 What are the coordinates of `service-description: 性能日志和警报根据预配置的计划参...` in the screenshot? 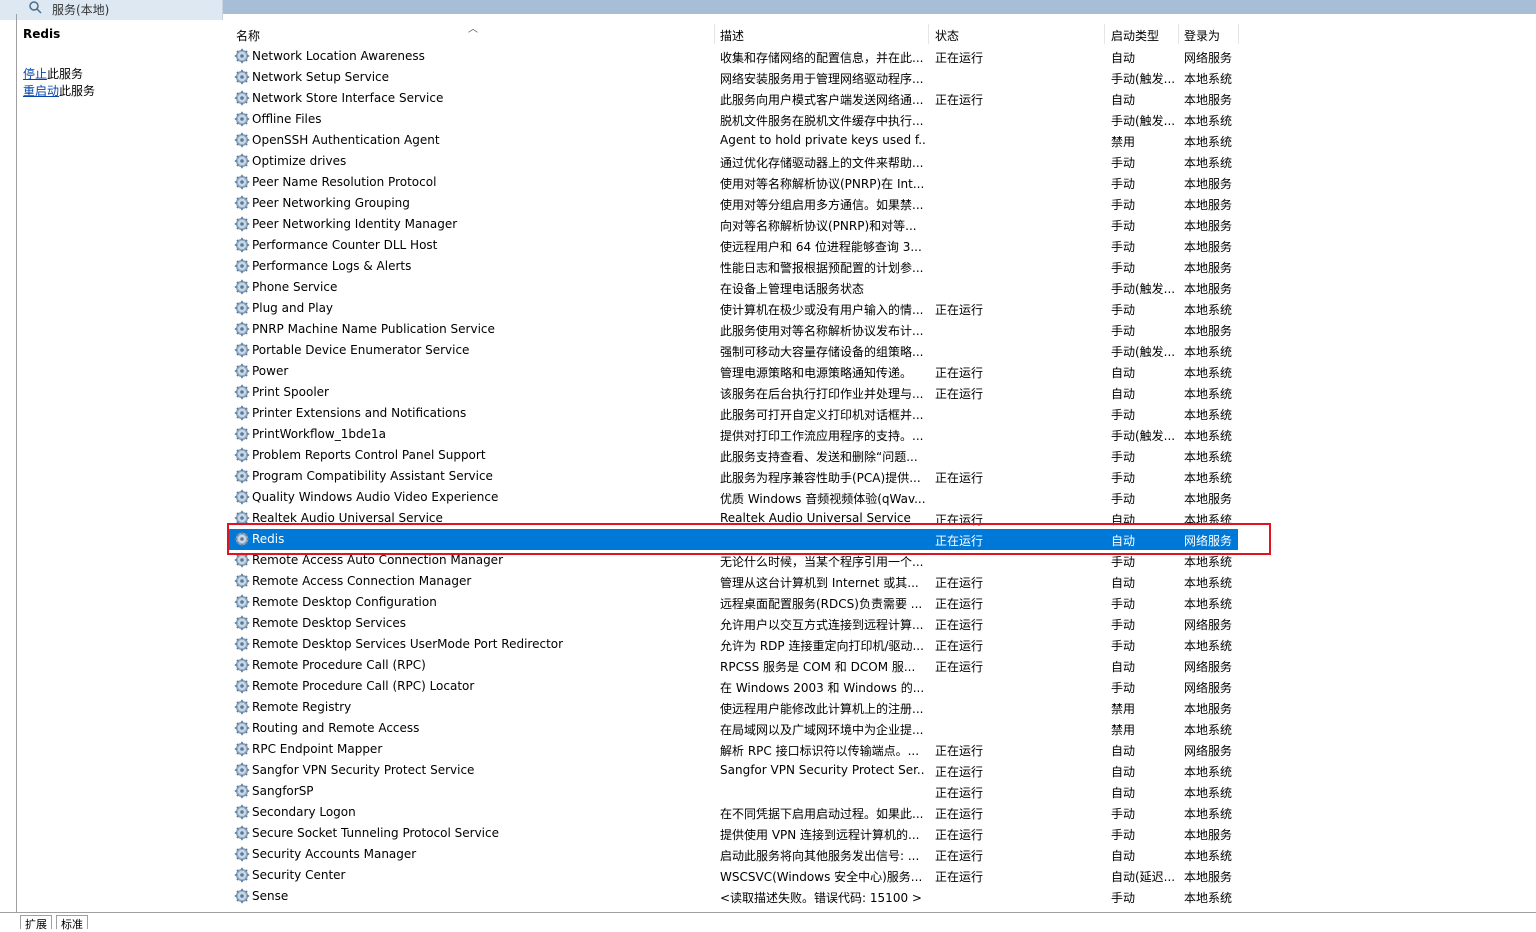 It's located at (822, 268).